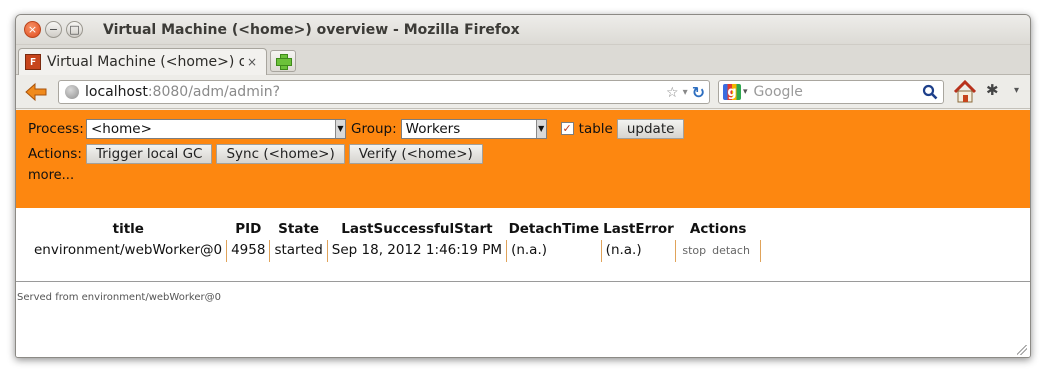 This screenshot has height=374, width=1046. What do you see at coordinates (523, 60) in the screenshot?
I see `tab-bar: F Virtual Machine (<home>) ove... ×` at bounding box center [523, 60].